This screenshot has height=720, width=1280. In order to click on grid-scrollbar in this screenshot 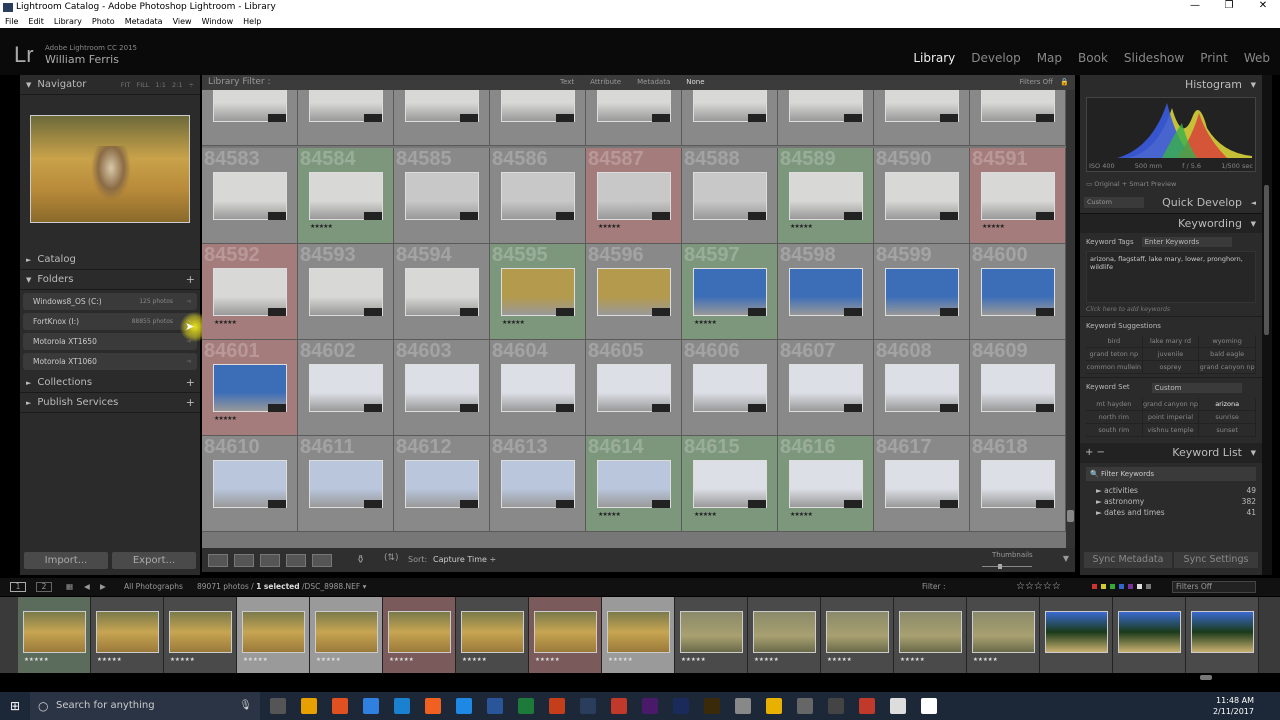, I will do `click(1070, 319)`.